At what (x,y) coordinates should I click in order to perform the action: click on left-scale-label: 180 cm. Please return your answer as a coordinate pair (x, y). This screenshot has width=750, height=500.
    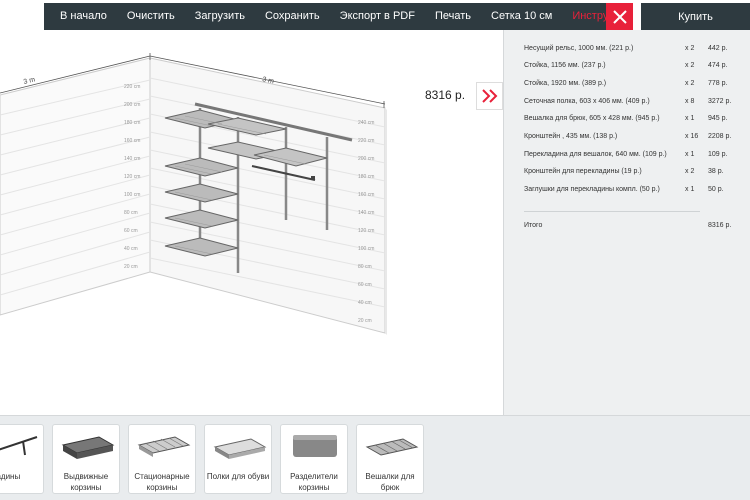
    Looking at the image, I should click on (132, 123).